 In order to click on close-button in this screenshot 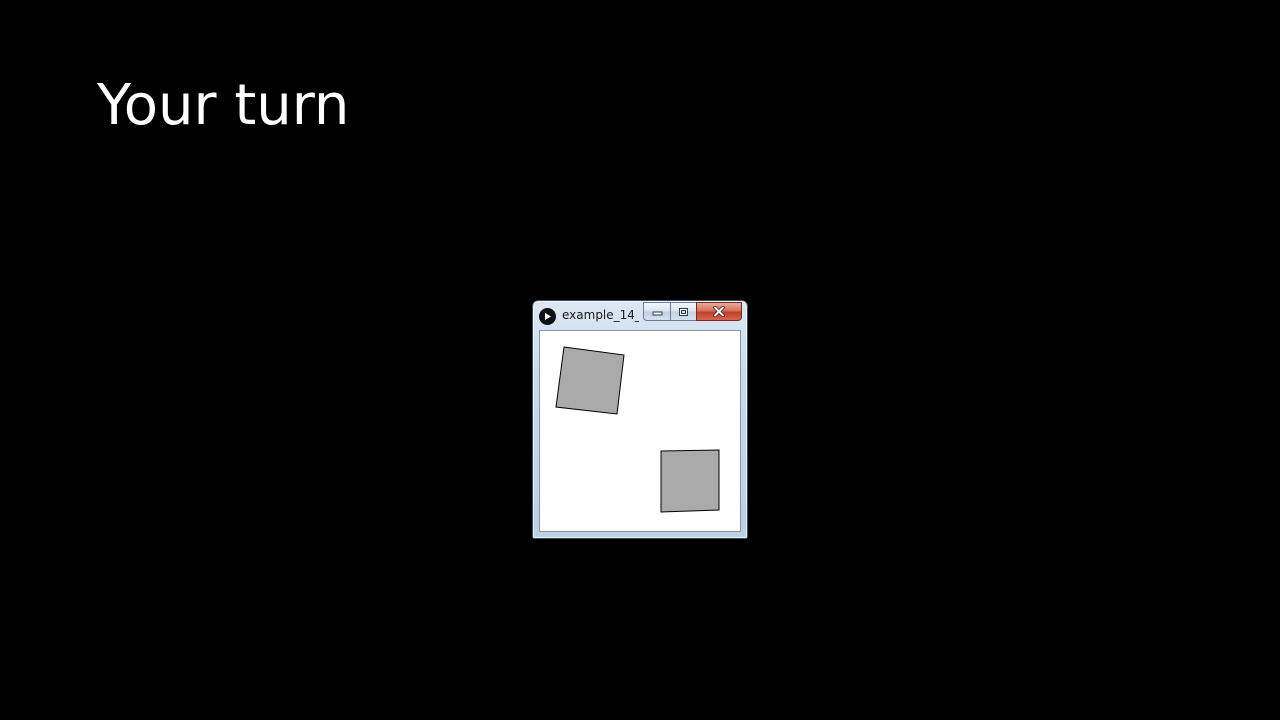, I will do `click(719, 311)`.